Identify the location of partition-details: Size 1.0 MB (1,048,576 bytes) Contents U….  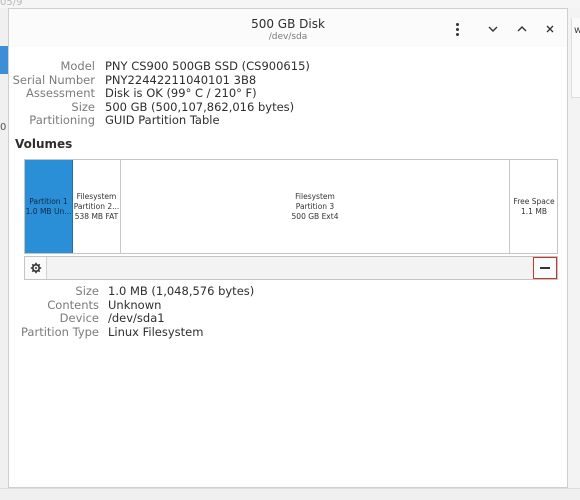
(288, 311).